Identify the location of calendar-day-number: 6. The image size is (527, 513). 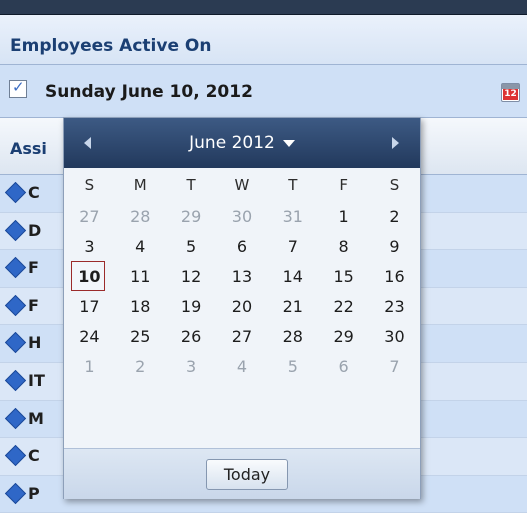
(242, 246).